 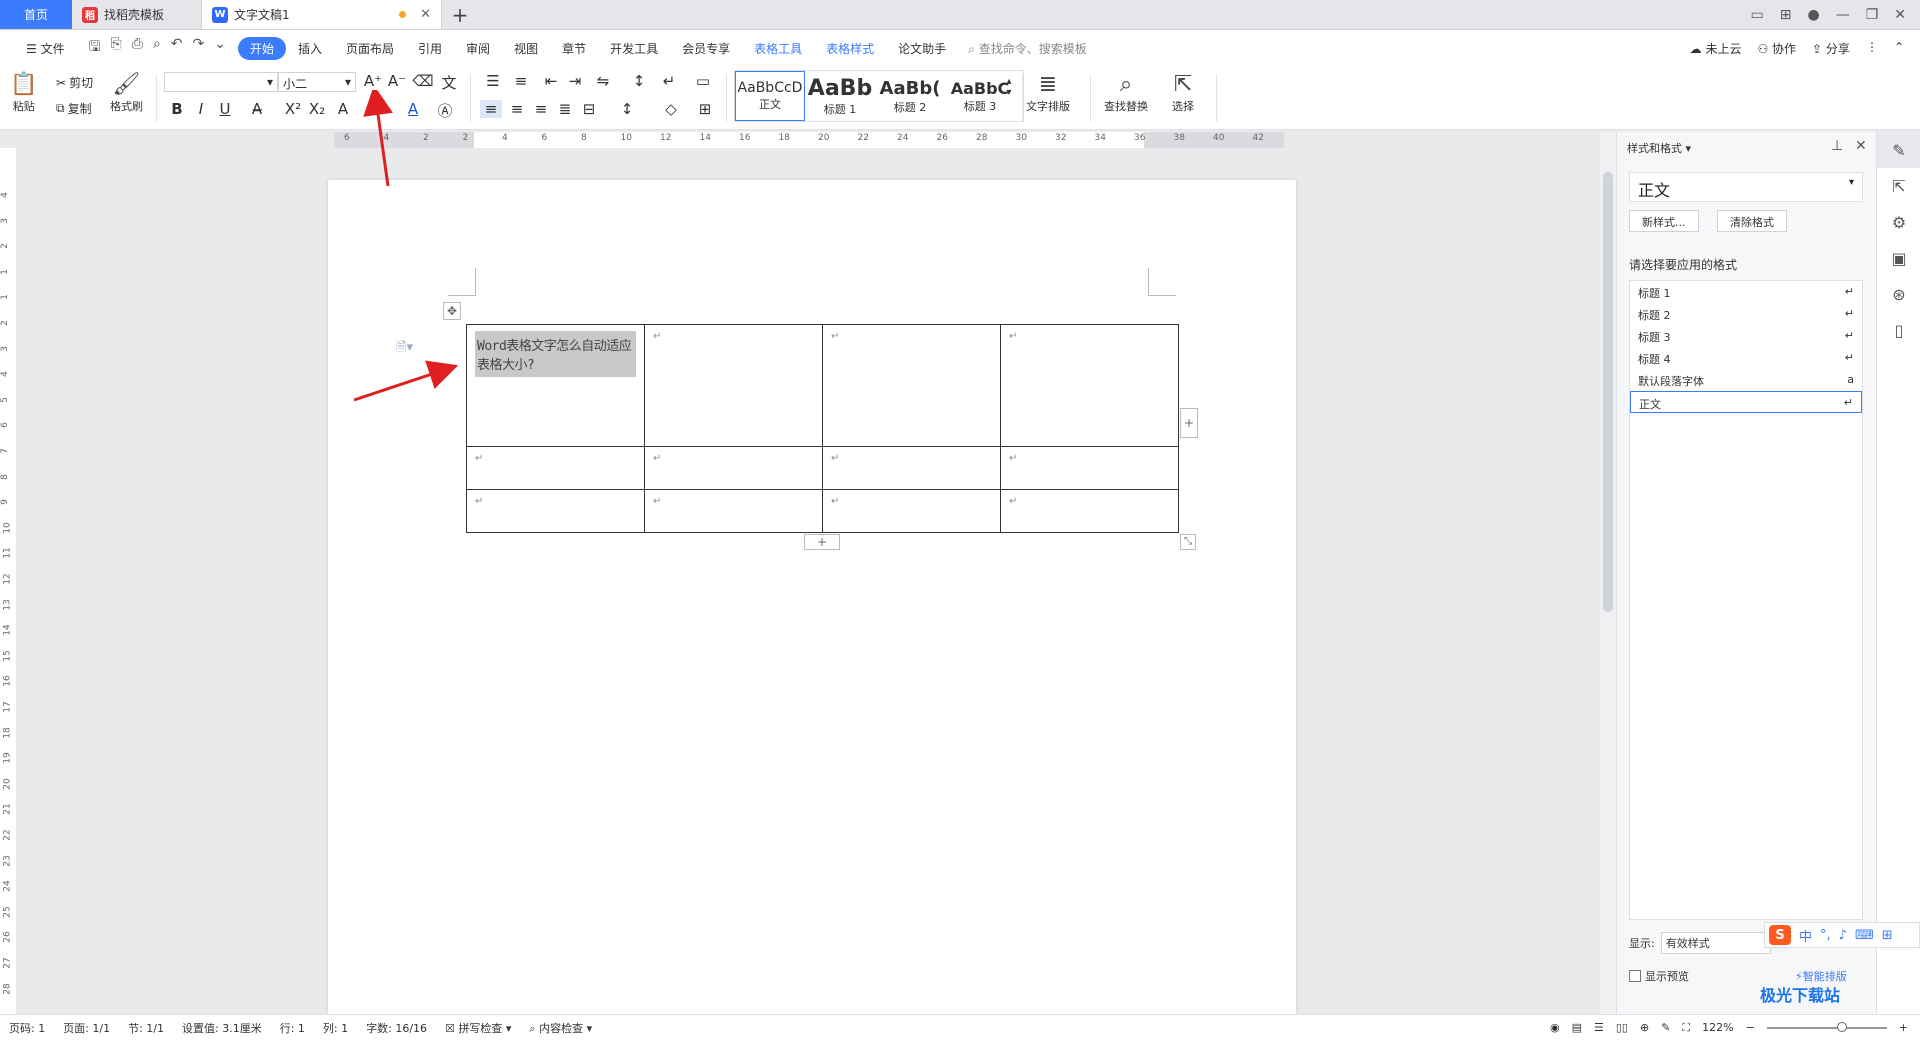 I want to click on menu-insert: 插入, so click(x=310, y=48).